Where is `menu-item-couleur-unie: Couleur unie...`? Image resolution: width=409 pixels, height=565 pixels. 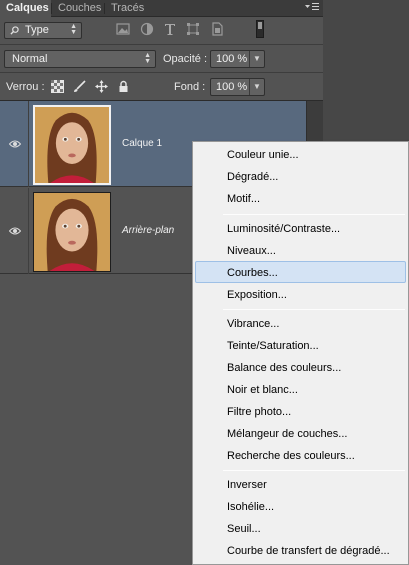 menu-item-couleur-unie: Couleur unie... is located at coordinates (263, 155).